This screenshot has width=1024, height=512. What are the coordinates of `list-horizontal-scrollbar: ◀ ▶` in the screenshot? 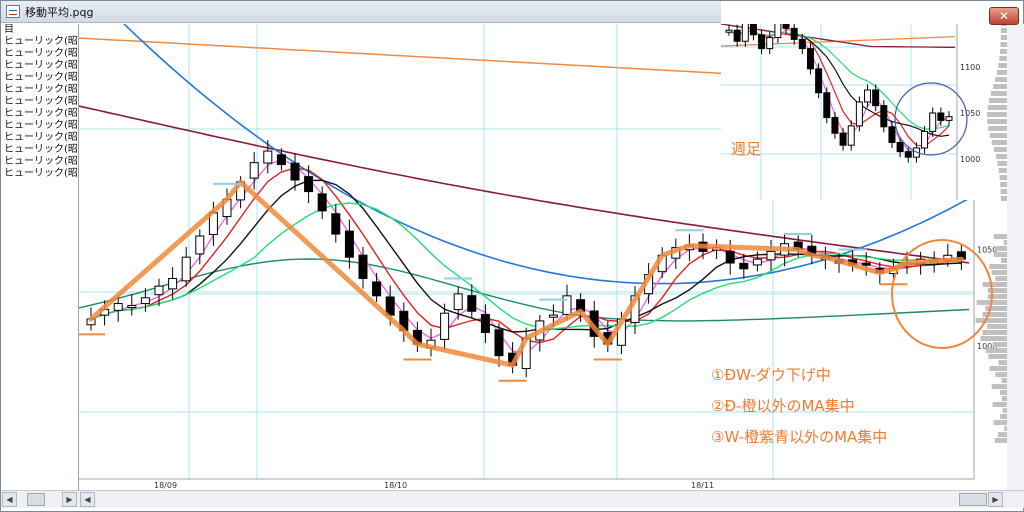 It's located at (40, 499).